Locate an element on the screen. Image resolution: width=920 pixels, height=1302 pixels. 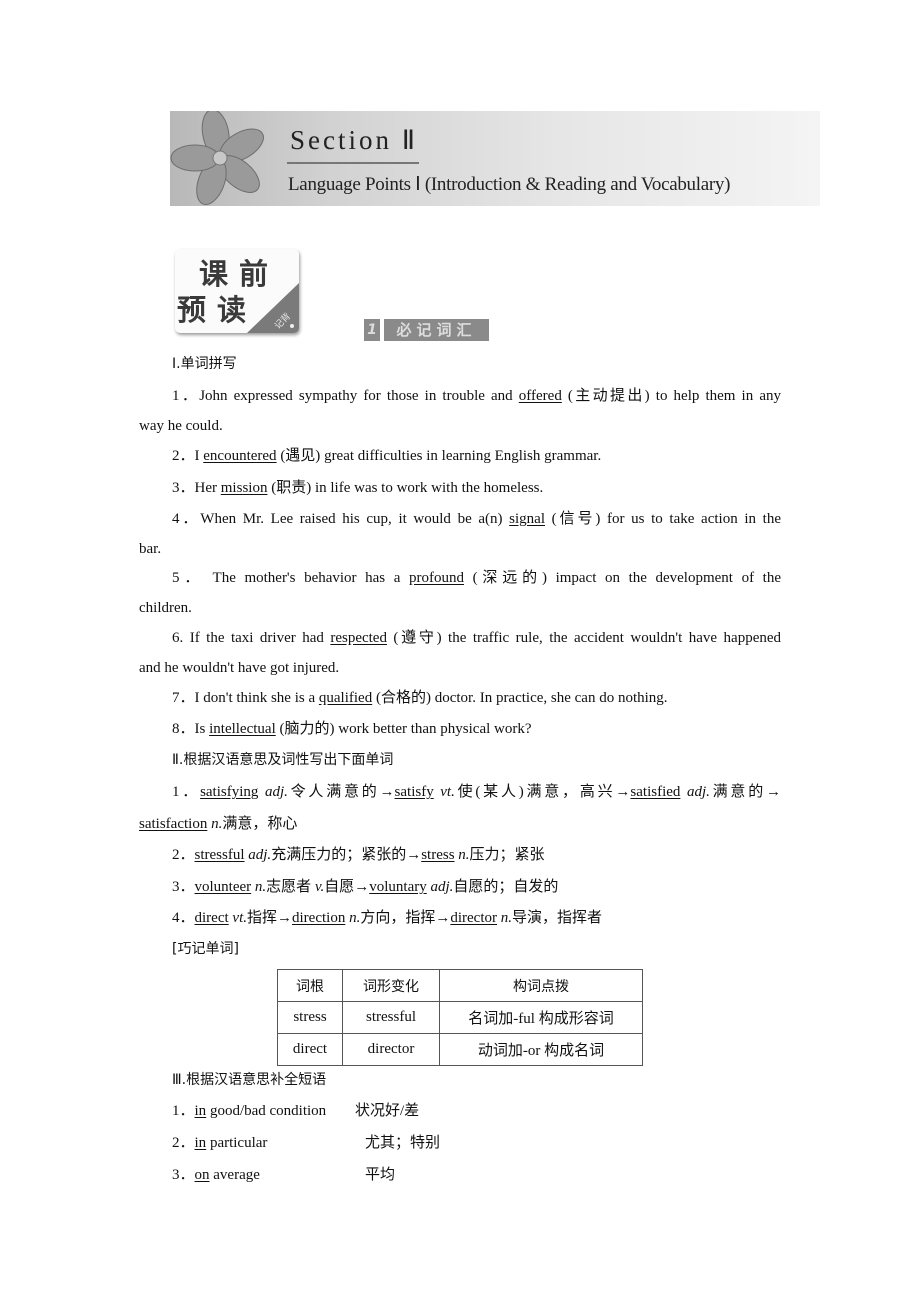
item-text: I don't think she is a is located at coordinates (256, 698).